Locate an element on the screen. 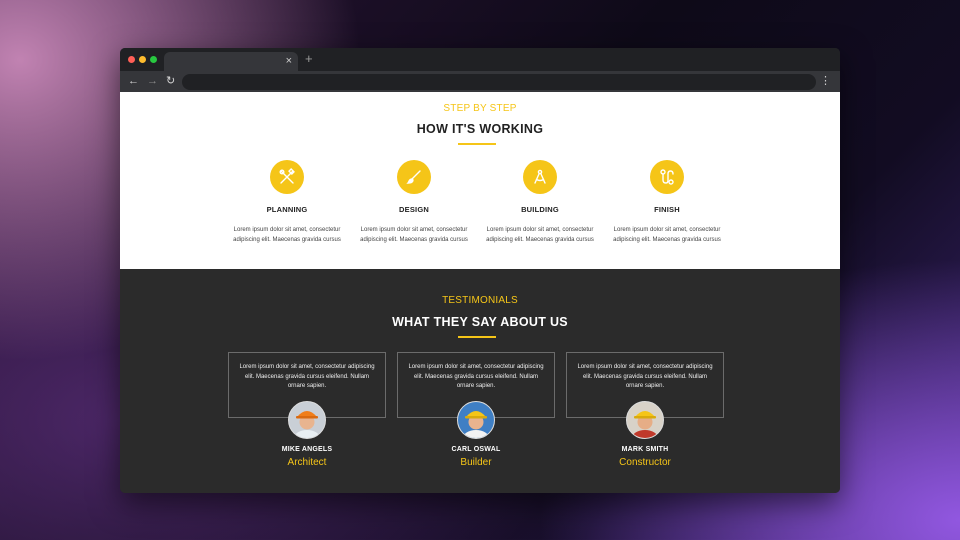 This screenshot has height=540, width=960. steps-title-underline is located at coordinates (477, 144).